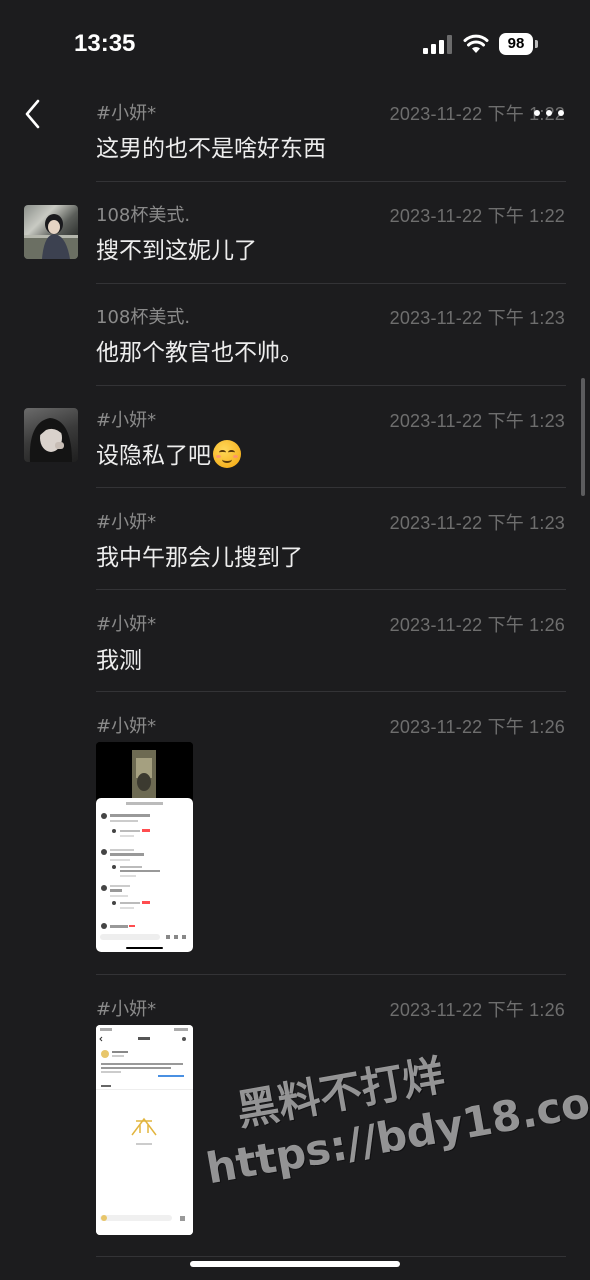 The width and height of the screenshot is (590, 1280). I want to click on back-arrow-icon, so click(33, 114).